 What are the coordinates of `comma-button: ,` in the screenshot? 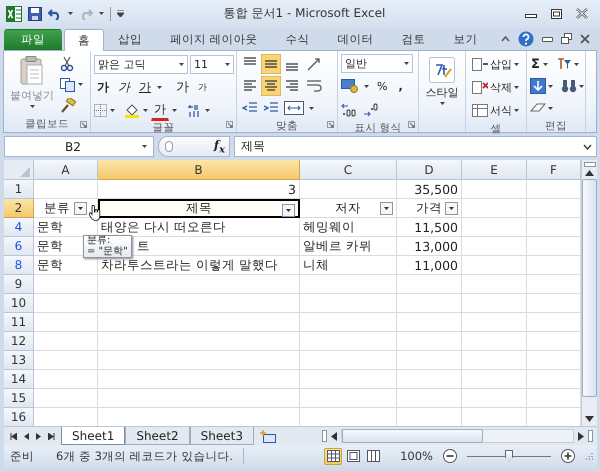 It's located at (400, 86).